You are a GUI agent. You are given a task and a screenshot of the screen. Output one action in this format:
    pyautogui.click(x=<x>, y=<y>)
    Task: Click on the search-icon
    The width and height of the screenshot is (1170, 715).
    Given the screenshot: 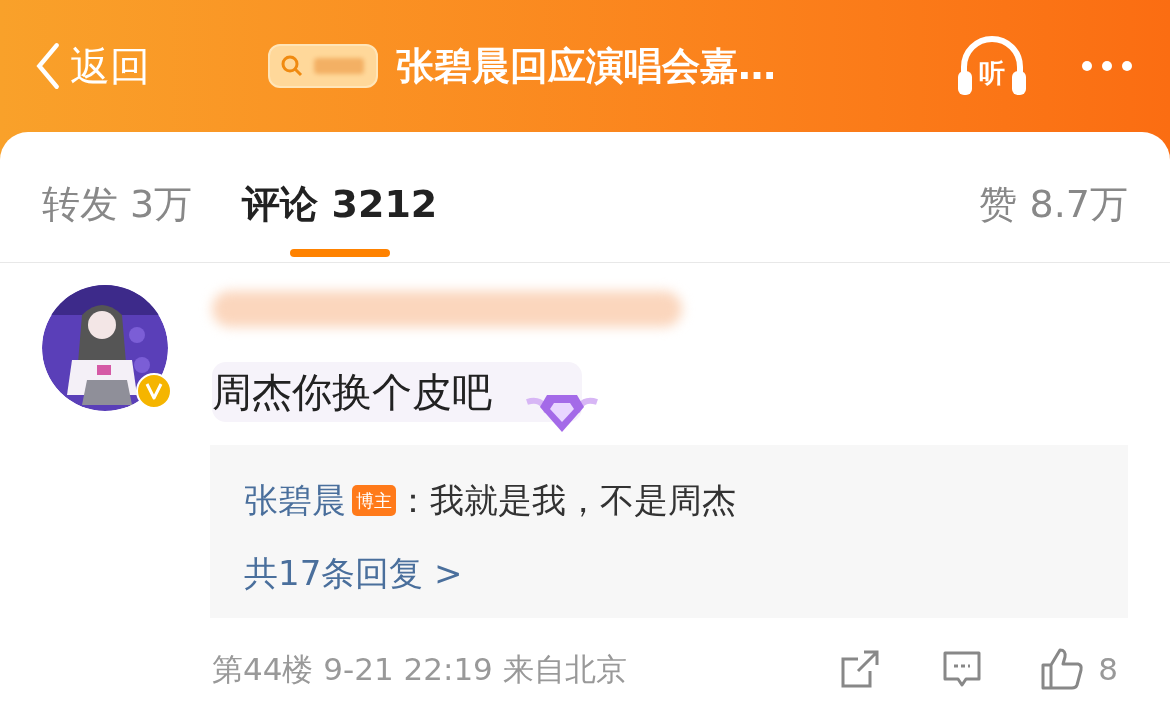 What is the action you would take?
    pyautogui.click(x=292, y=66)
    